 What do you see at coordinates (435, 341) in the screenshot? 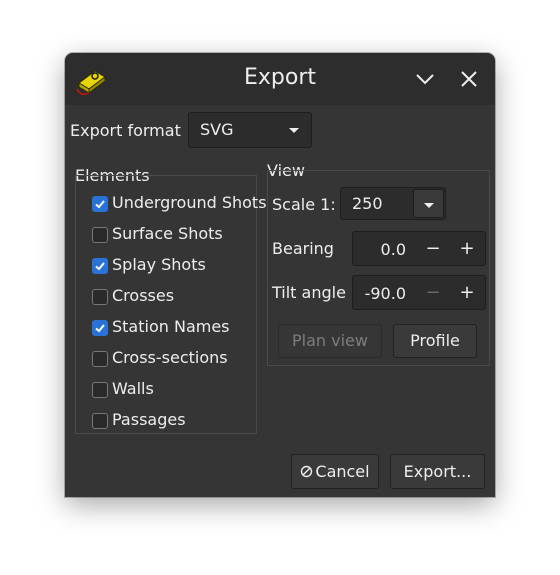
I see `profile-button: Profile` at bounding box center [435, 341].